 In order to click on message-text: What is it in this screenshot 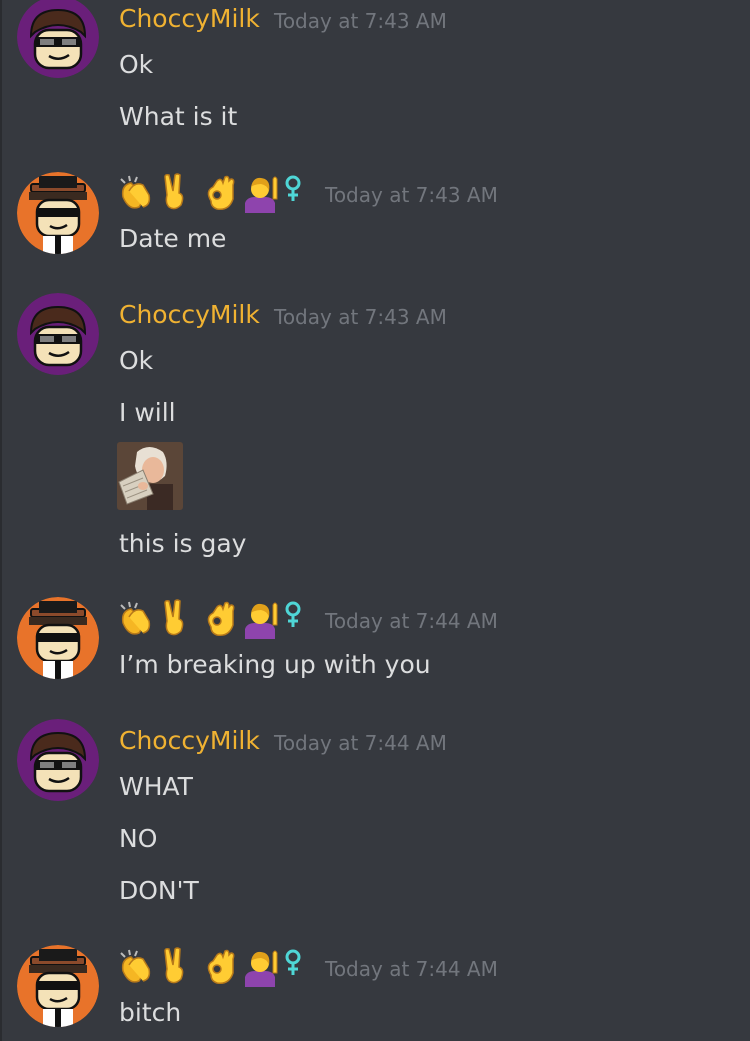, I will do `click(178, 116)`.